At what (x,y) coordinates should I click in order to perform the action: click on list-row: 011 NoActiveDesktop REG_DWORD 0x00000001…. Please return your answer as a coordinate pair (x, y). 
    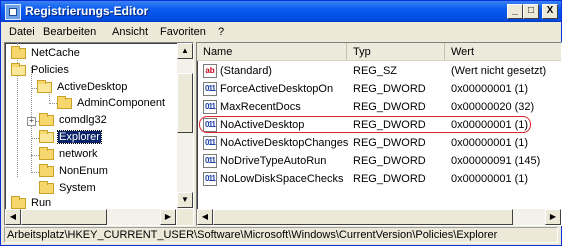
    Looking at the image, I should click on (379, 125).